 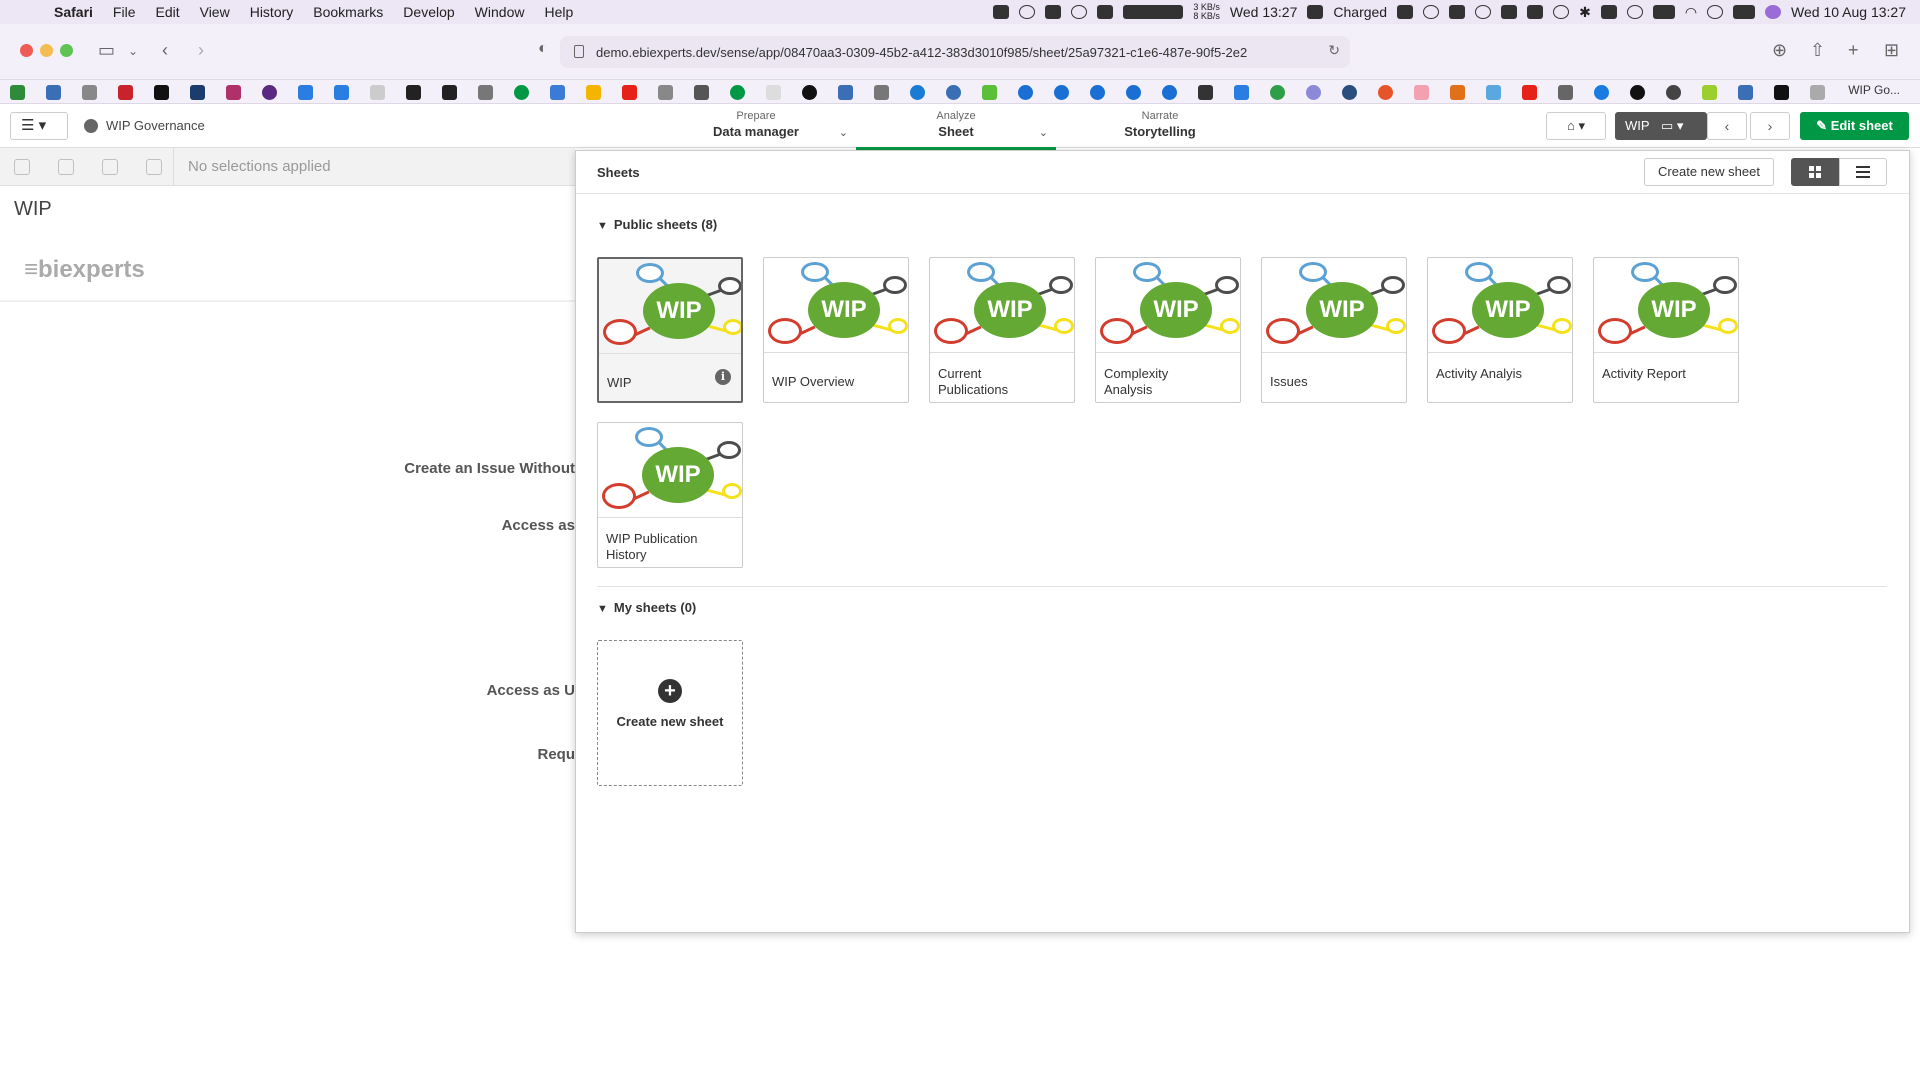 I want to click on create-new-sheet-card: + Create new sheet, so click(x=670, y=713).